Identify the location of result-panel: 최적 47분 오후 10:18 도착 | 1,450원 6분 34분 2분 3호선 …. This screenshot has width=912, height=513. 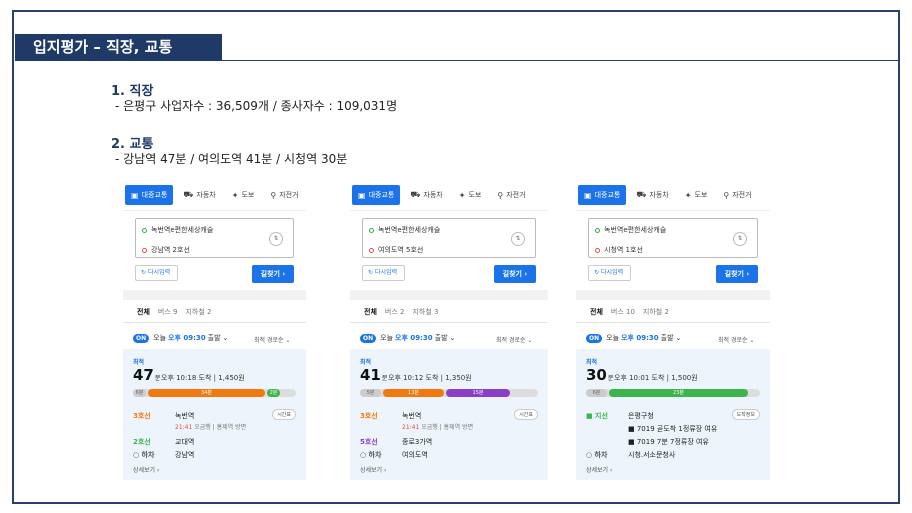
(214, 414).